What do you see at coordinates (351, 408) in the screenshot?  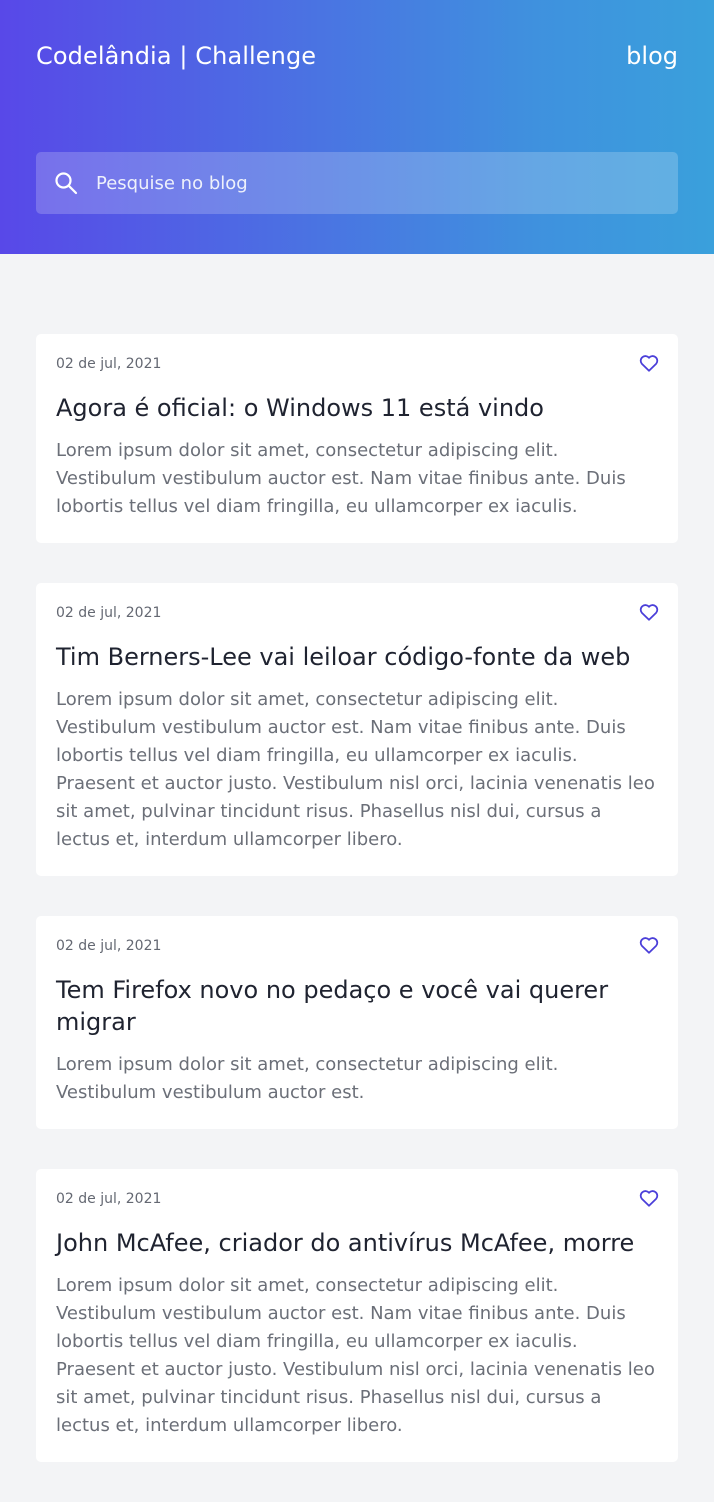 I see `post-title: Agora é oficial: o Windows 11 está vindo` at bounding box center [351, 408].